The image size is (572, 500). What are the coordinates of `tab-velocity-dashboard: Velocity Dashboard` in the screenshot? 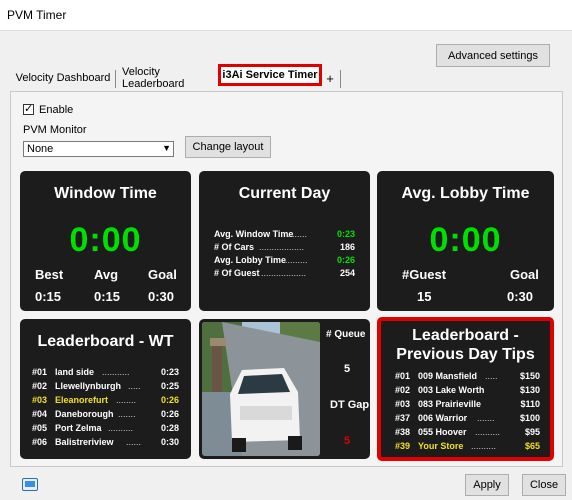 It's located at (63, 78).